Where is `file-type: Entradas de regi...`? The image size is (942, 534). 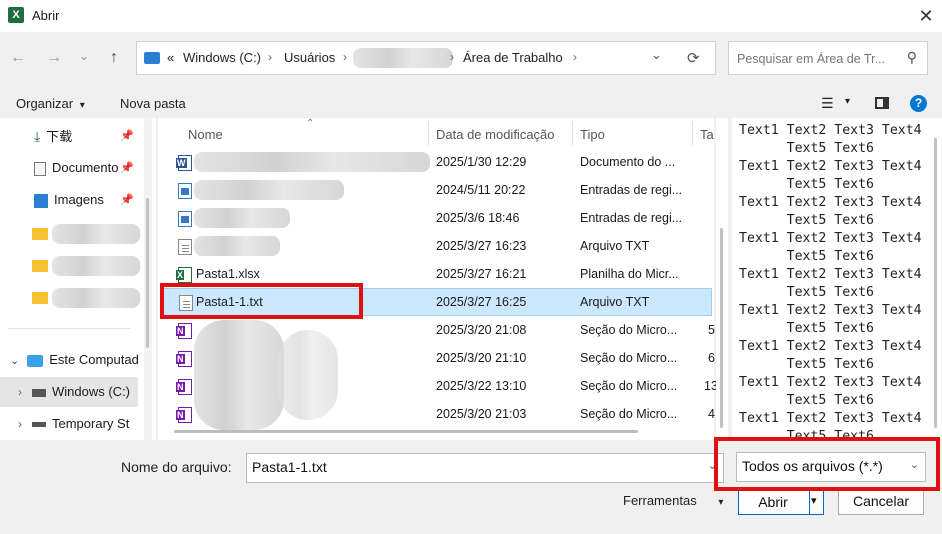 file-type: Entradas de regi... is located at coordinates (631, 190).